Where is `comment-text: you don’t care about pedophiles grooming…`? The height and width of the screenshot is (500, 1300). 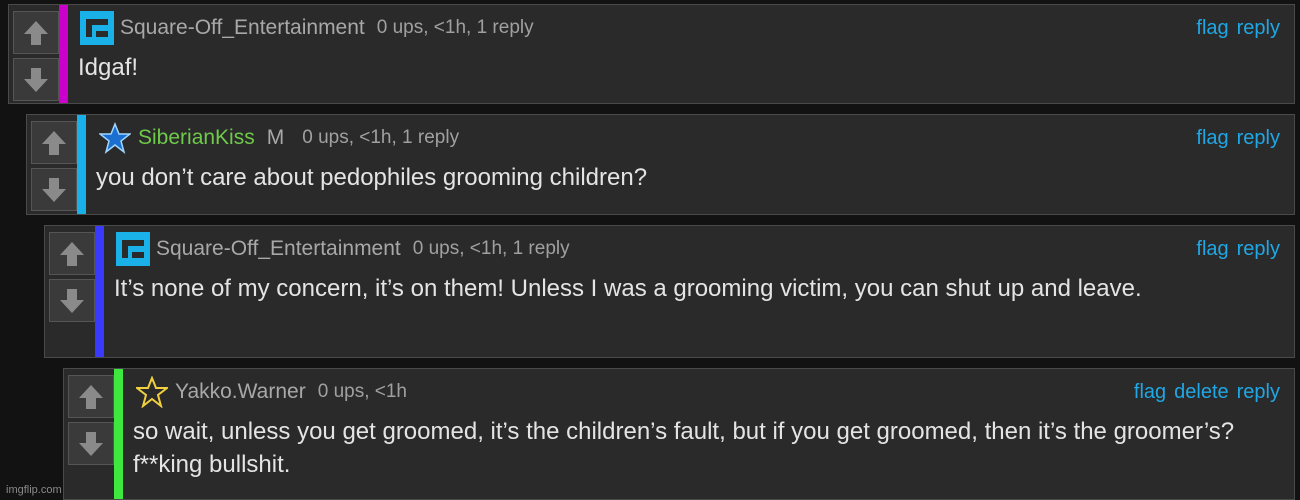
comment-text: you don’t care about pedophiles grooming… is located at coordinates (372, 177).